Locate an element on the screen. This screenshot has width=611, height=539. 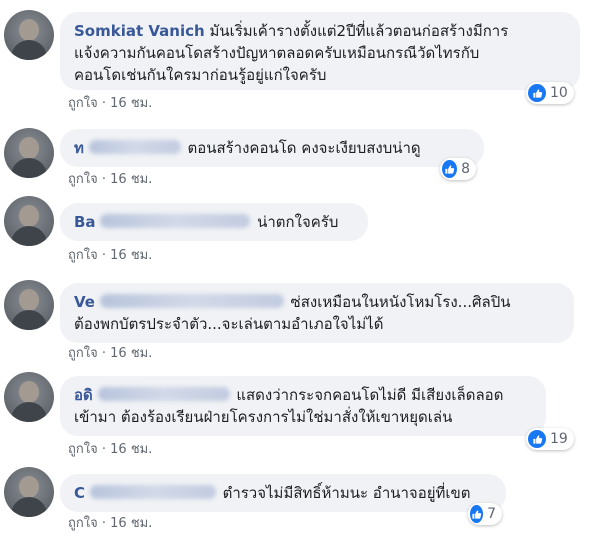
reaction-number: 10 is located at coordinates (559, 93).